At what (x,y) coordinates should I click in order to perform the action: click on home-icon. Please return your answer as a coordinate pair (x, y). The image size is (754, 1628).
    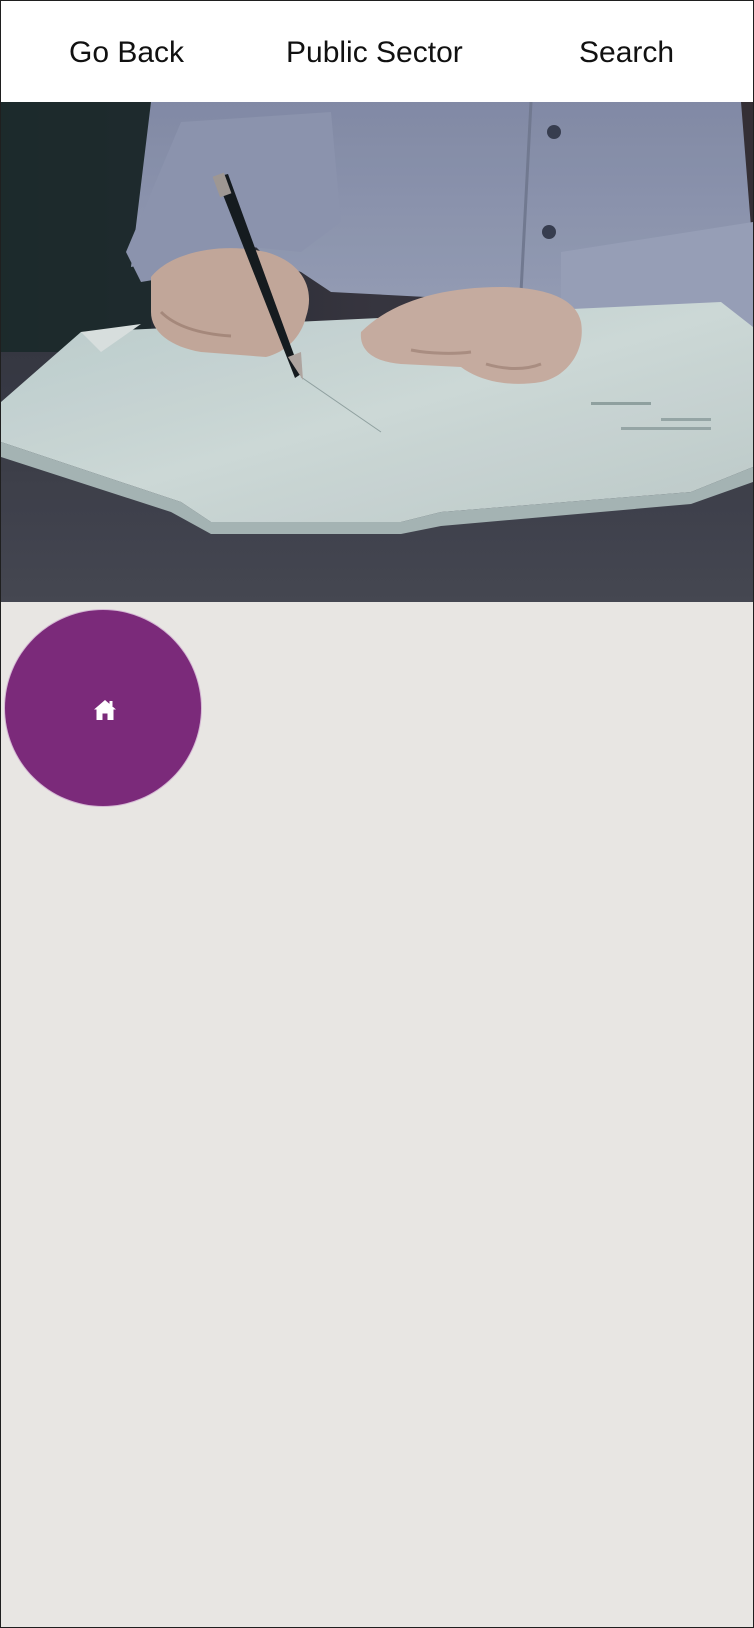
    Looking at the image, I should click on (105, 710).